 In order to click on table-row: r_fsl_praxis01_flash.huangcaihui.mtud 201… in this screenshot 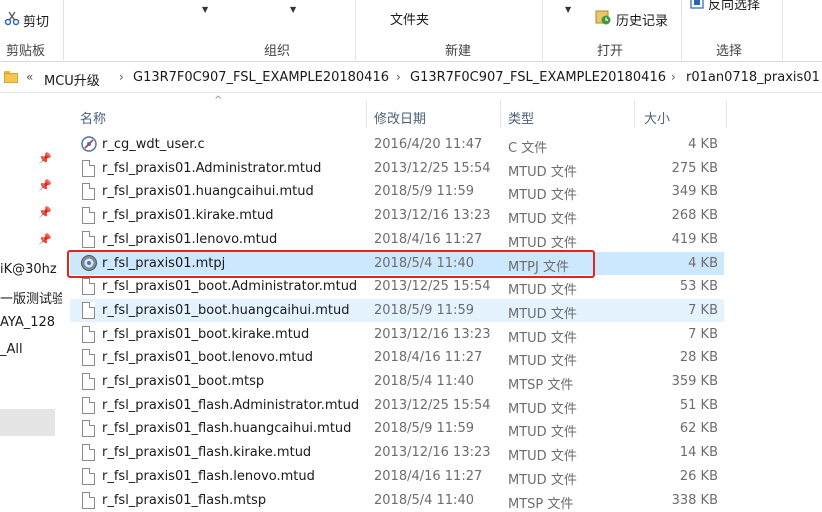, I will do `click(397, 428)`.